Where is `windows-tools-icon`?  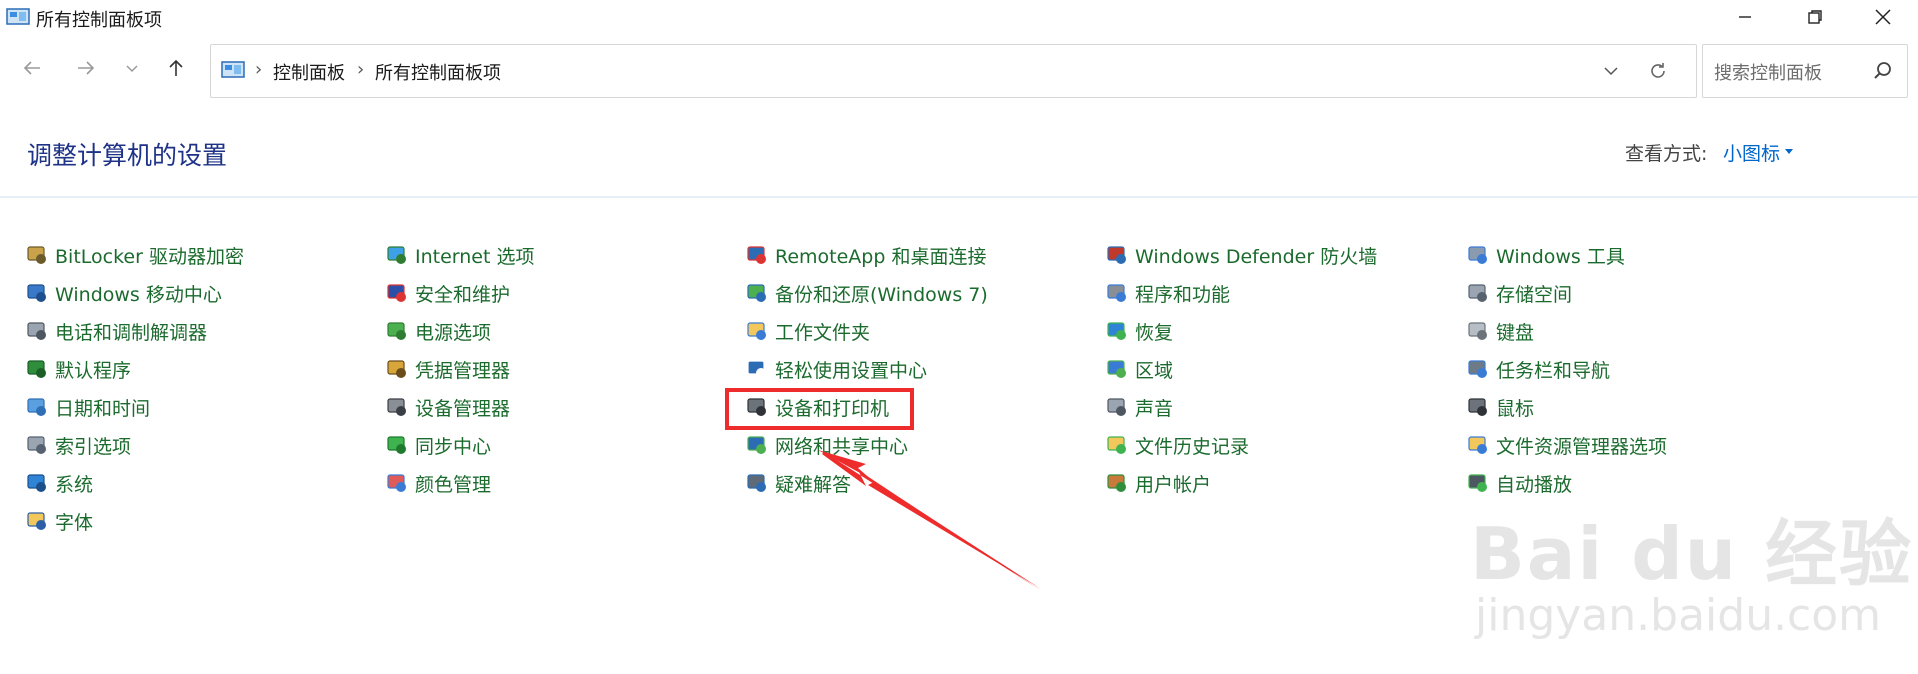
windows-tools-icon is located at coordinates (1477, 255).